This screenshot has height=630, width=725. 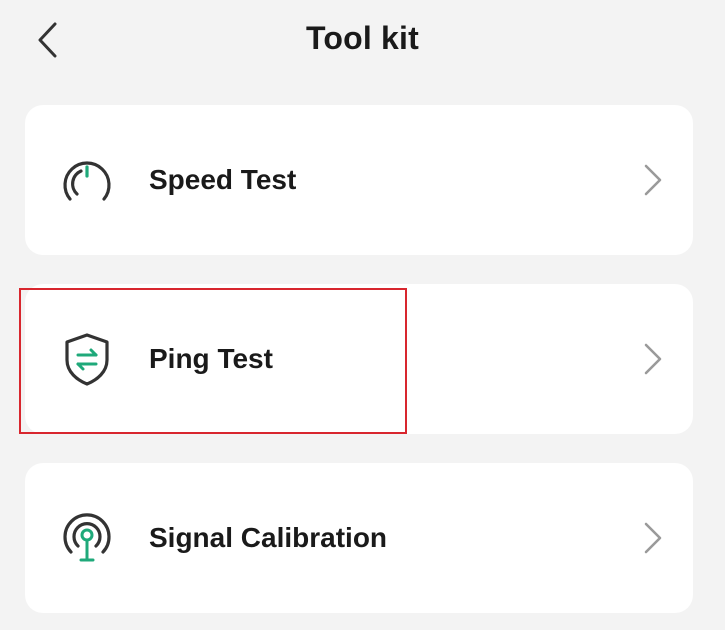 I want to click on signal-antenna-icon, so click(x=87, y=537).